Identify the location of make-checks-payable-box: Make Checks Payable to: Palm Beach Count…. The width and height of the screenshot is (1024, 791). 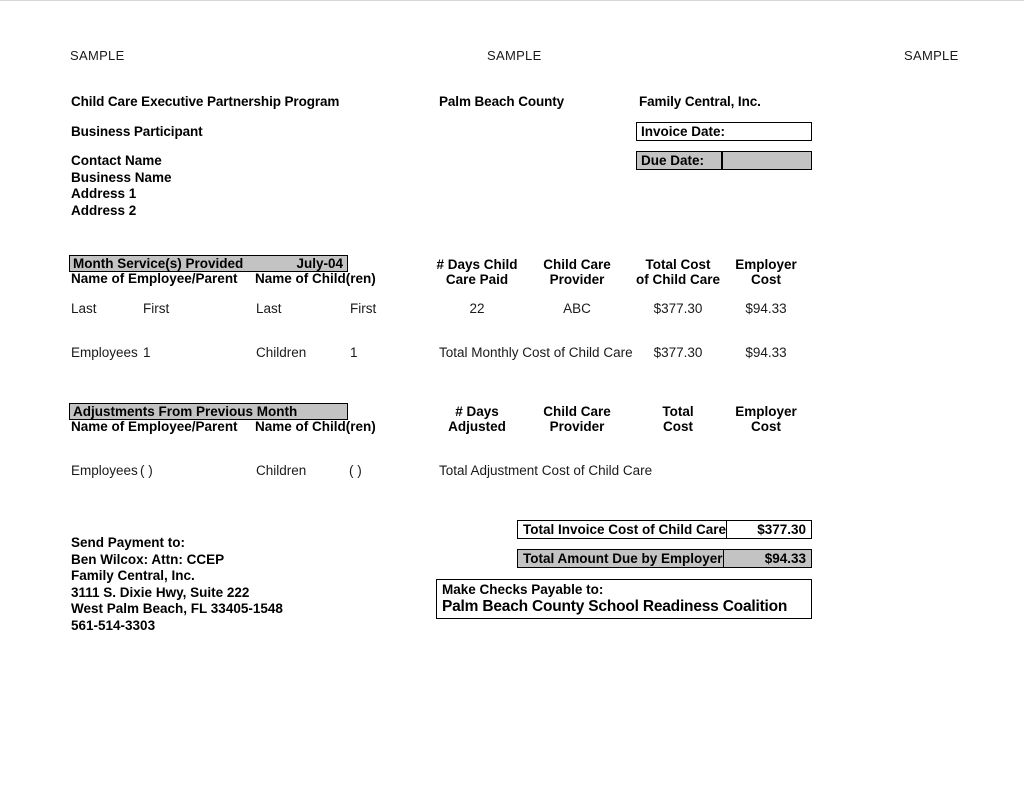
(624, 599).